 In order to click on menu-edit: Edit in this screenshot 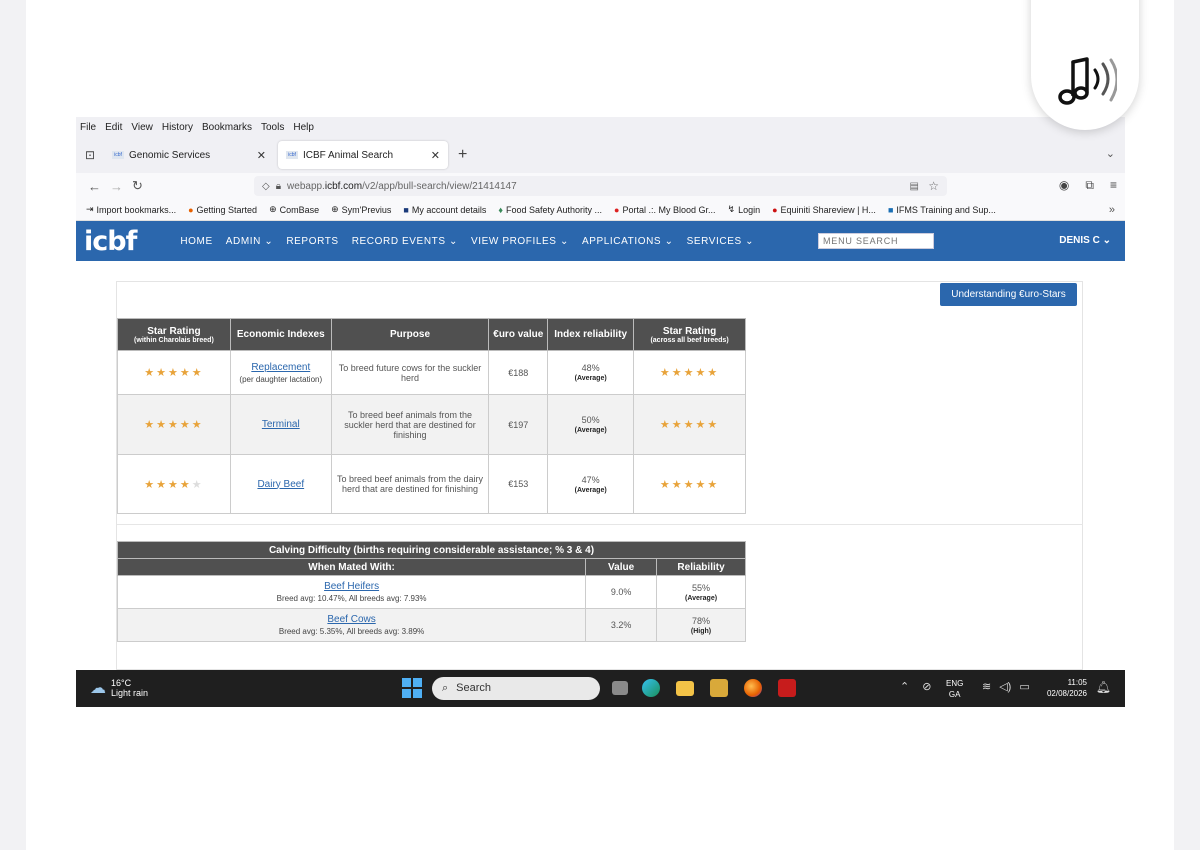, I will do `click(113, 127)`.